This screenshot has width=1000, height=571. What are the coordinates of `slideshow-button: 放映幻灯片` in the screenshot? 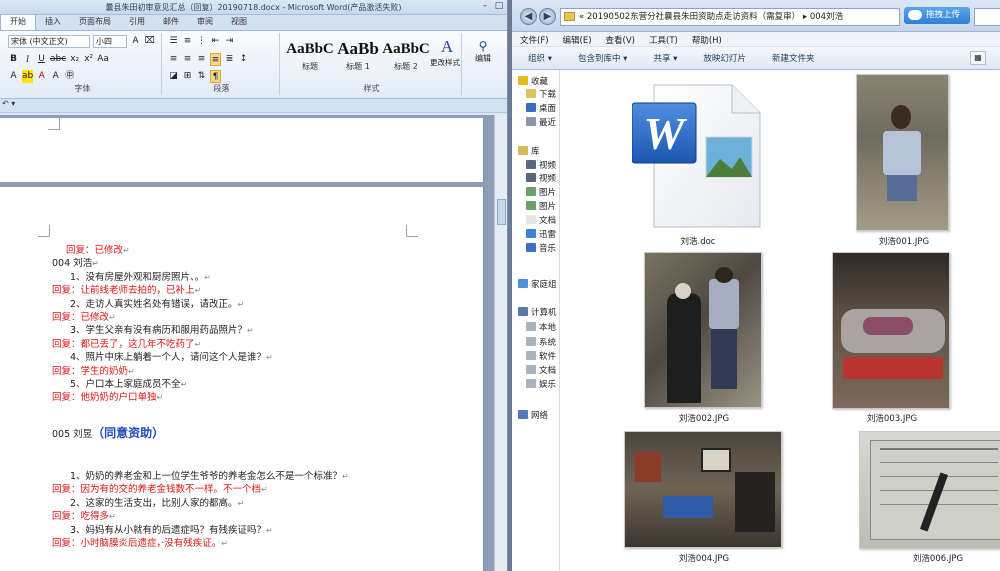 It's located at (721, 58).